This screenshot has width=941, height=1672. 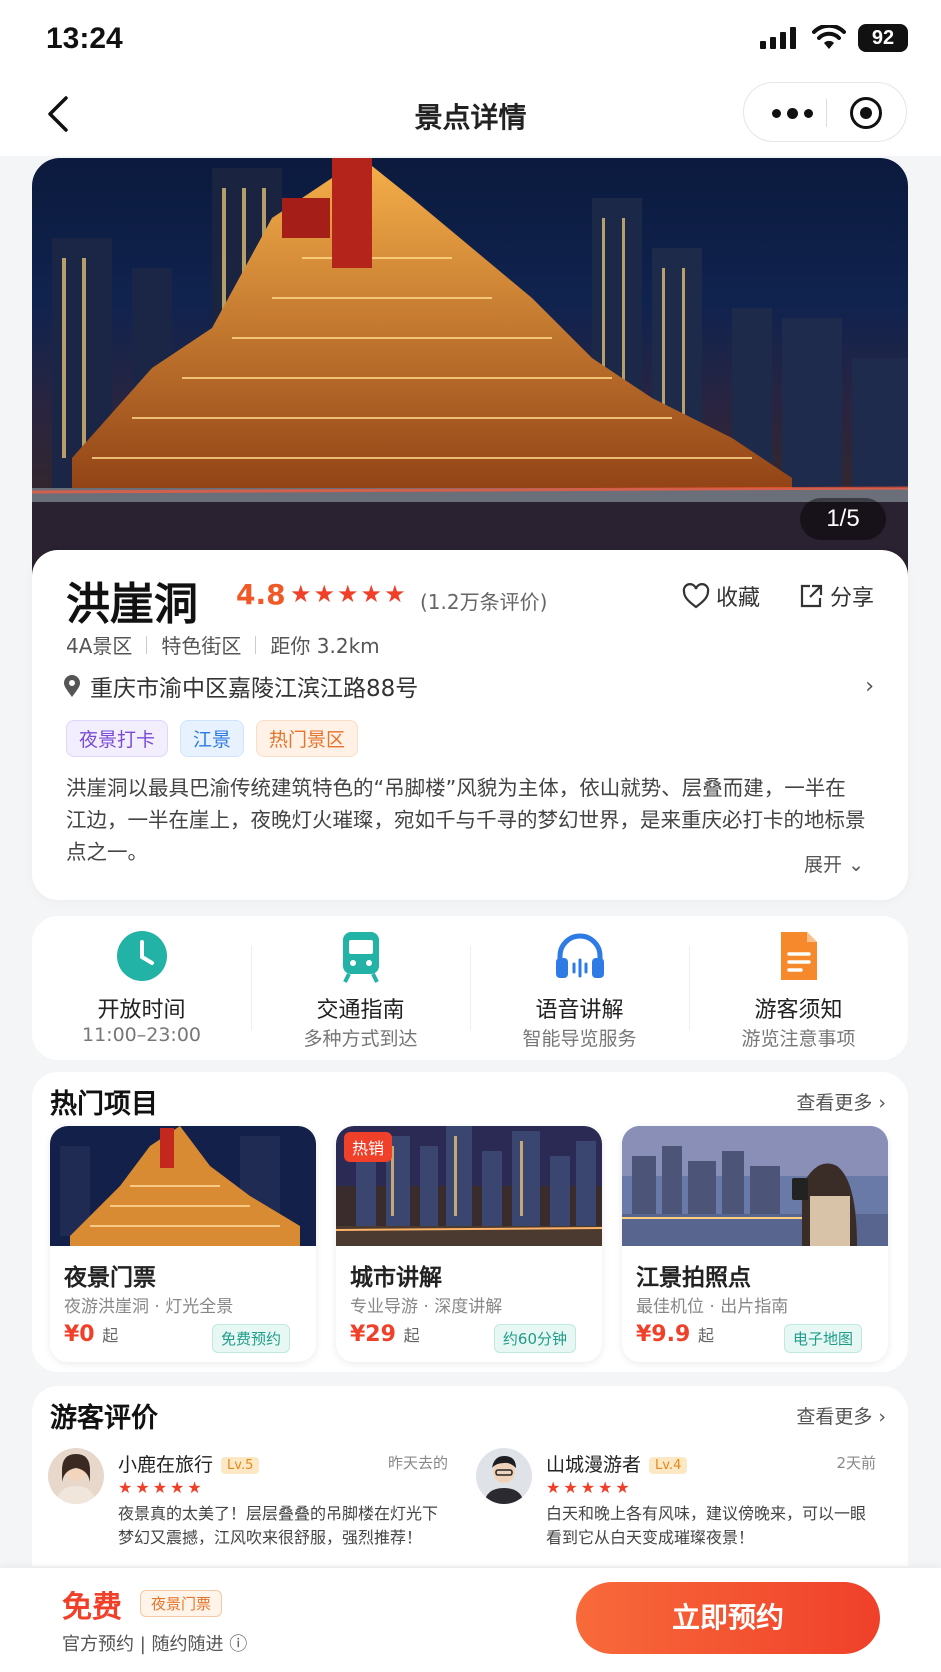 What do you see at coordinates (368, 1147) in the screenshot?
I see `hot-sale-badge: 热销` at bounding box center [368, 1147].